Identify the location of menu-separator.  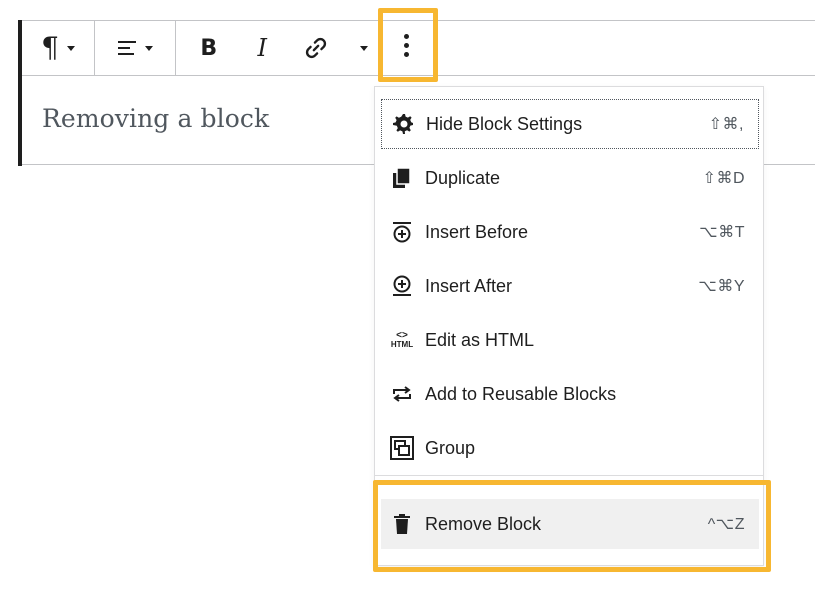
(569, 475).